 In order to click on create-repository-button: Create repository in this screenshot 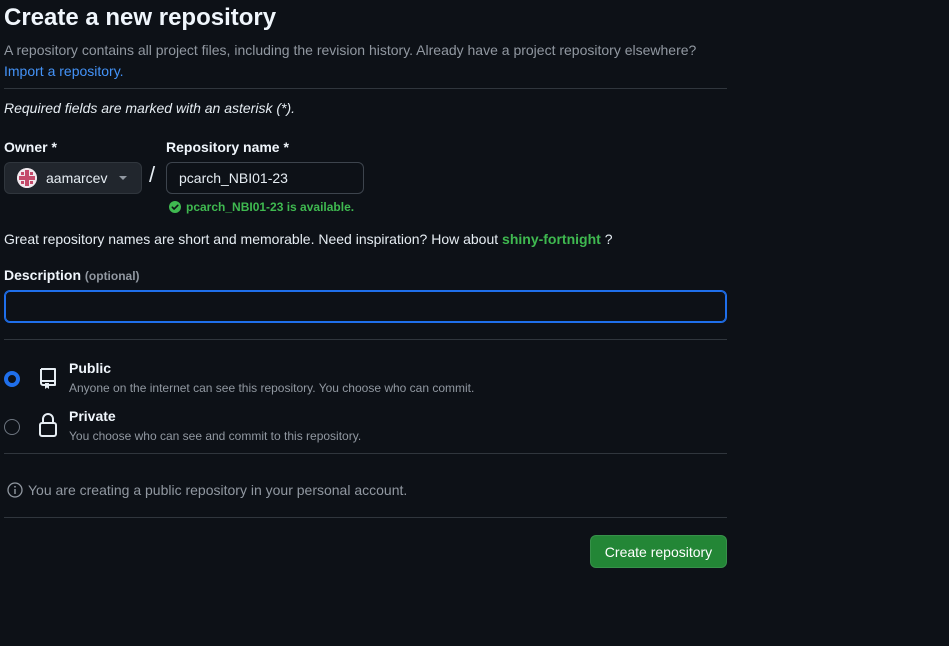, I will do `click(658, 551)`.